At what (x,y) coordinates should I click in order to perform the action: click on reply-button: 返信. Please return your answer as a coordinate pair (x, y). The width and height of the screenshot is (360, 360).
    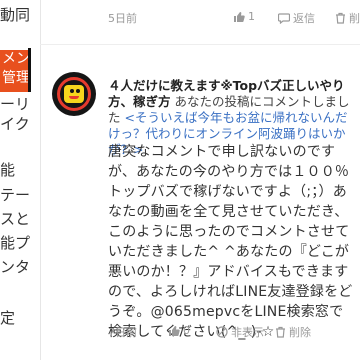
    Looking at the image, I should click on (296, 18).